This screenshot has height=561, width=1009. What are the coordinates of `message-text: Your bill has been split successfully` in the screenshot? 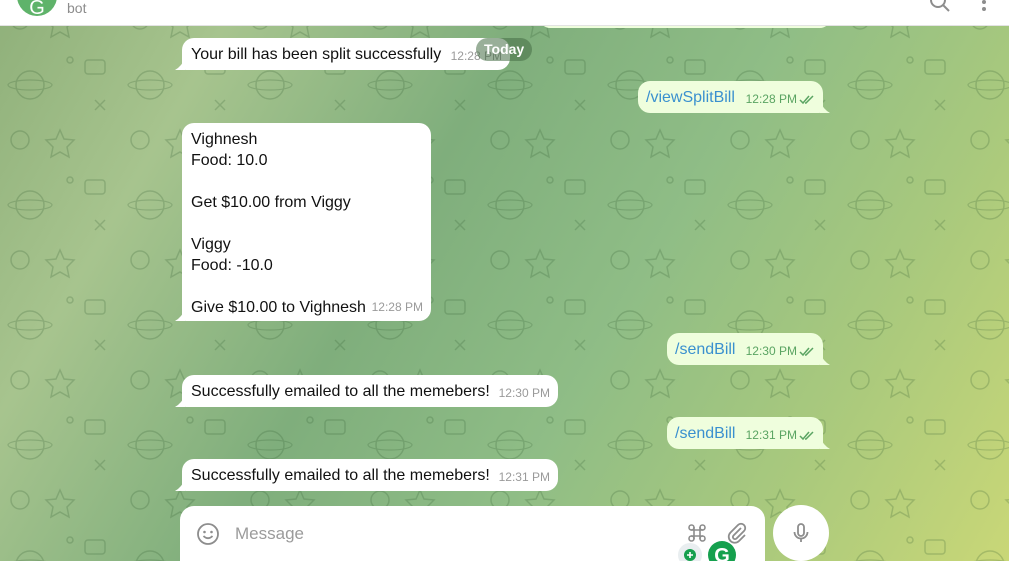 It's located at (316, 54).